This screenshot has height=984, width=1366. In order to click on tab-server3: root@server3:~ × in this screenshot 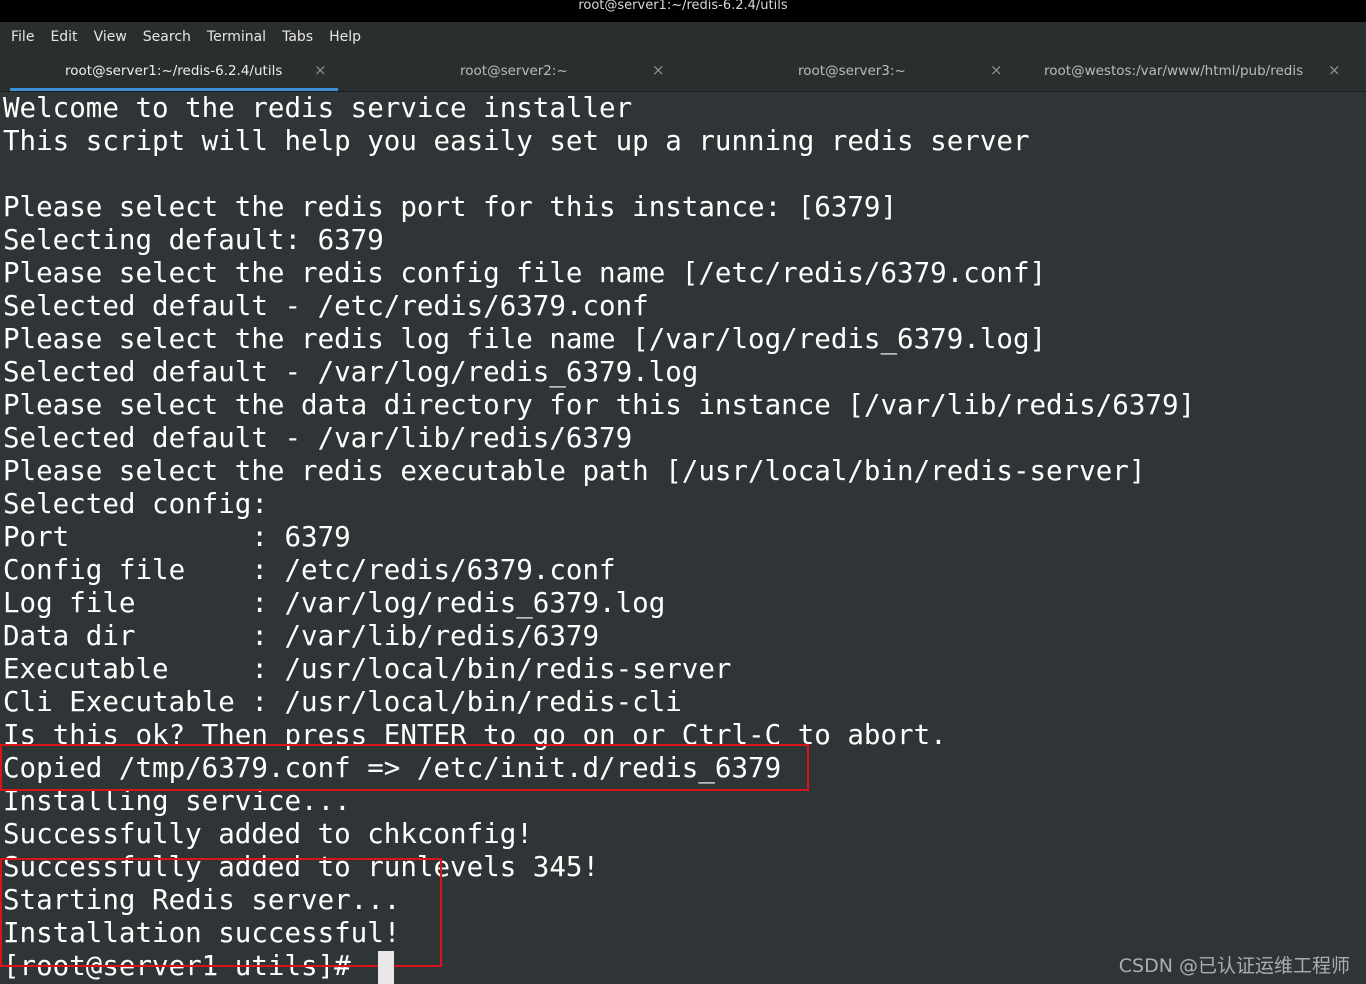, I will do `click(843, 71)`.